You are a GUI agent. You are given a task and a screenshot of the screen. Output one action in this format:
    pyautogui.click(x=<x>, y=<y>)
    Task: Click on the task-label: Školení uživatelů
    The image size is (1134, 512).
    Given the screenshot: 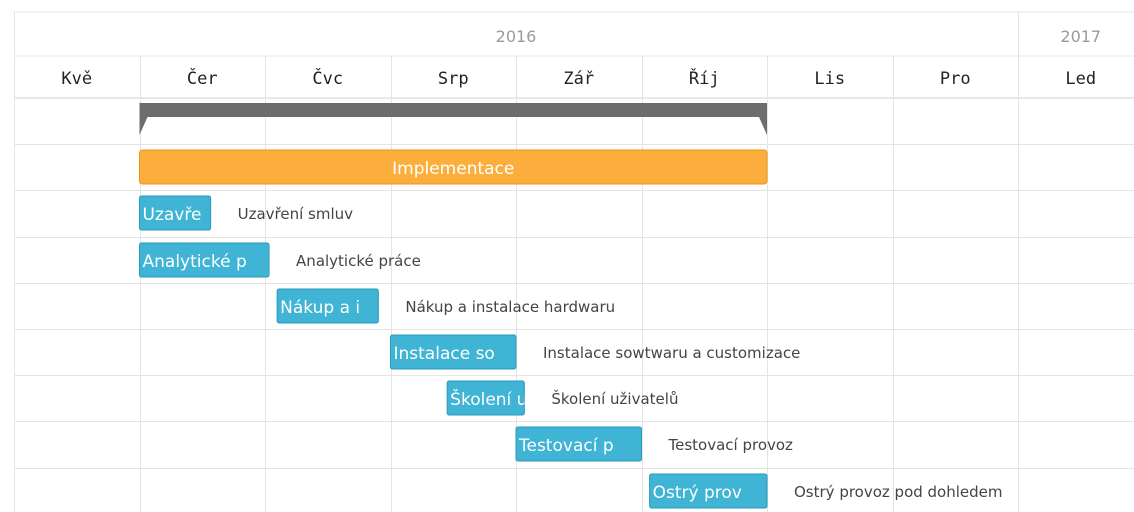 What is the action you would take?
    pyautogui.click(x=614, y=398)
    